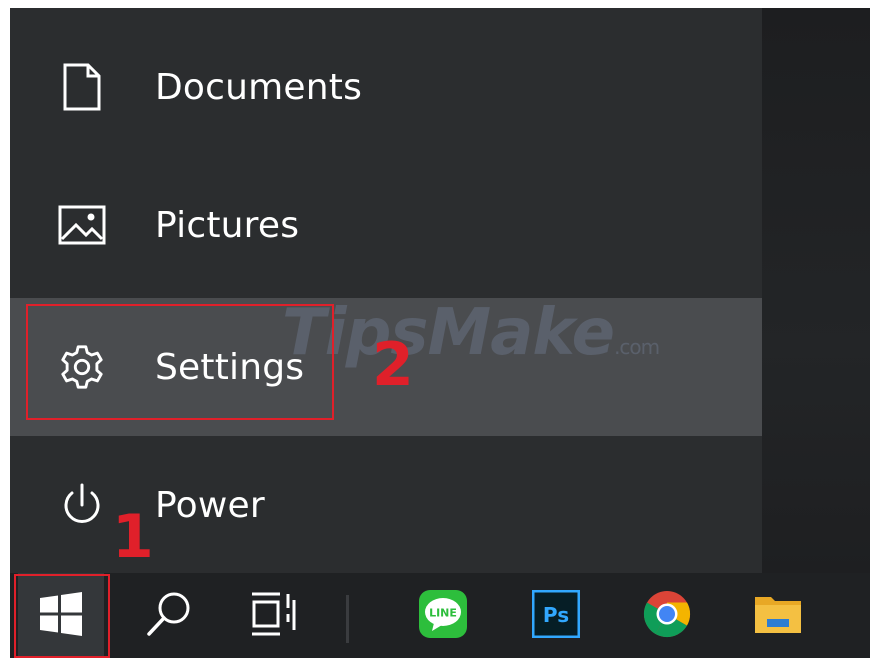  What do you see at coordinates (816, 290) in the screenshot?
I see `desktop-background` at bounding box center [816, 290].